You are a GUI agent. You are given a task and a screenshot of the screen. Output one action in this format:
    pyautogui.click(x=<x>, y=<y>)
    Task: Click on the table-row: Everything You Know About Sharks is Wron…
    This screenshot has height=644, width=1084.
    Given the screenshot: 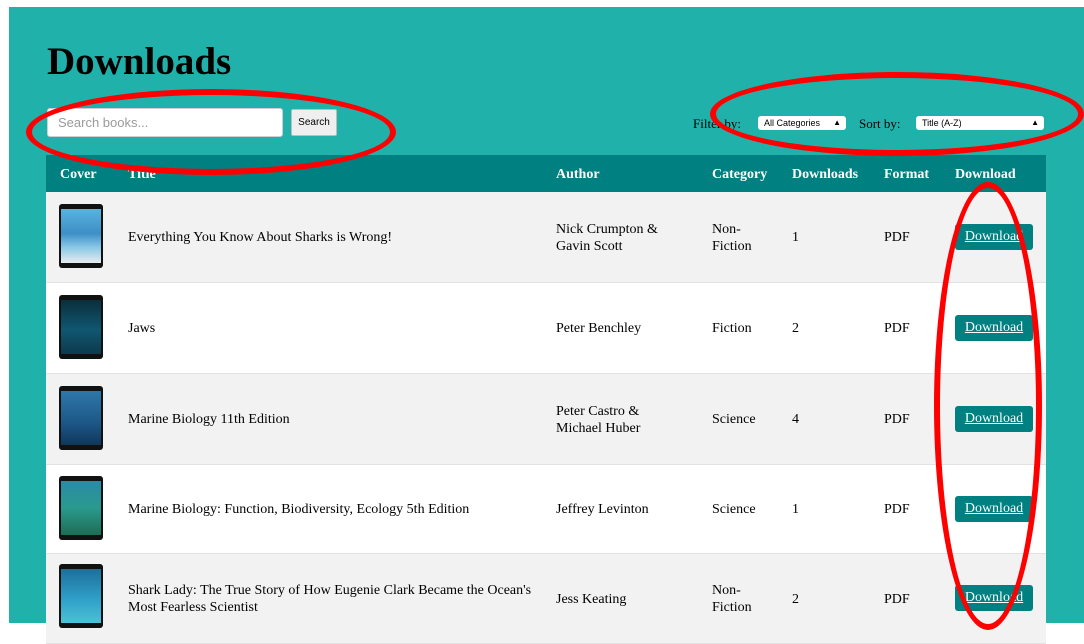 What is the action you would take?
    pyautogui.click(x=546, y=237)
    